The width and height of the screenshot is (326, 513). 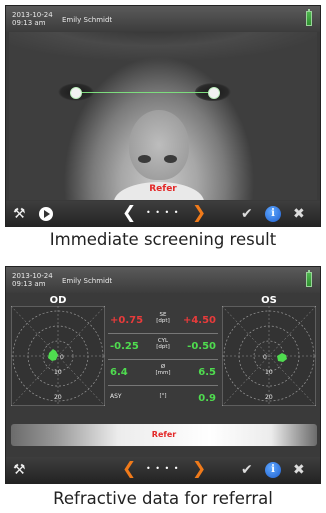 I want to click on referral-result-bar: Refer, so click(x=164, y=435).